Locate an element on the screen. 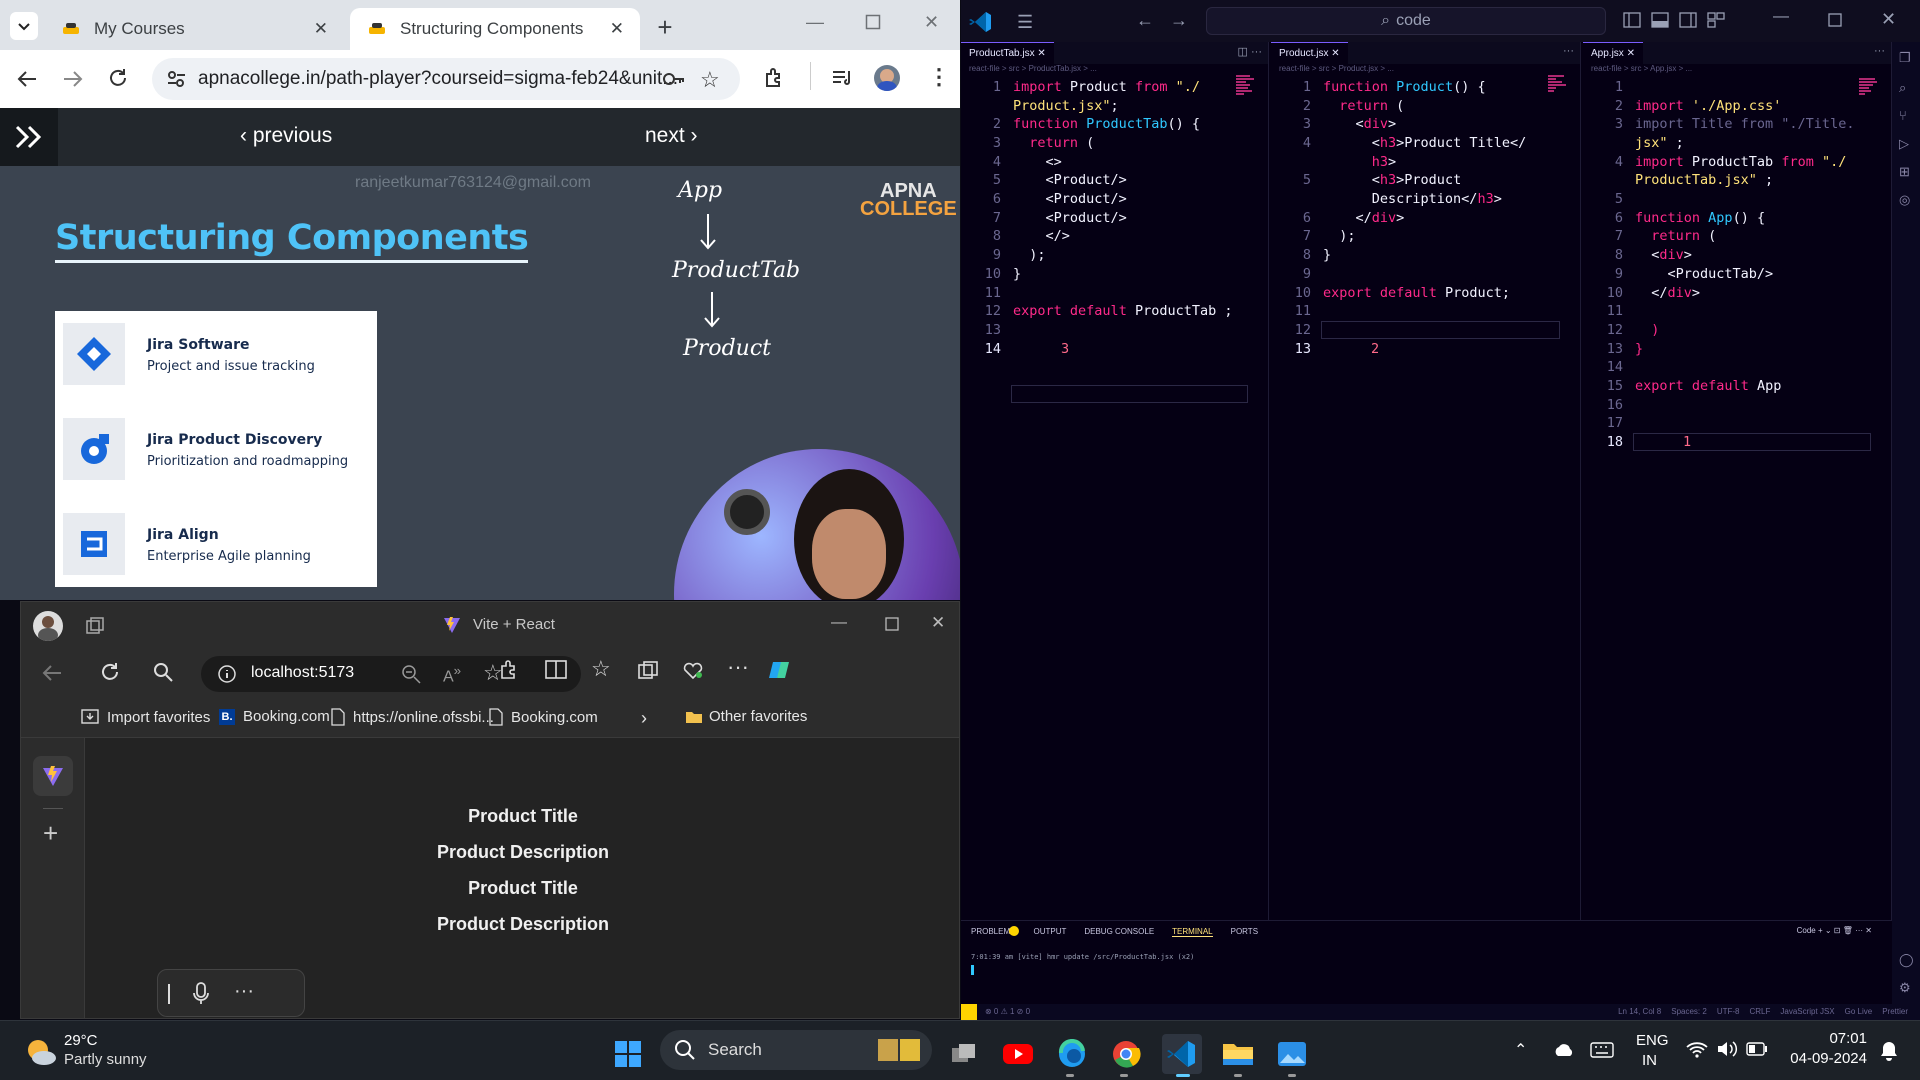  extensions-icon is located at coordinates (774, 78).